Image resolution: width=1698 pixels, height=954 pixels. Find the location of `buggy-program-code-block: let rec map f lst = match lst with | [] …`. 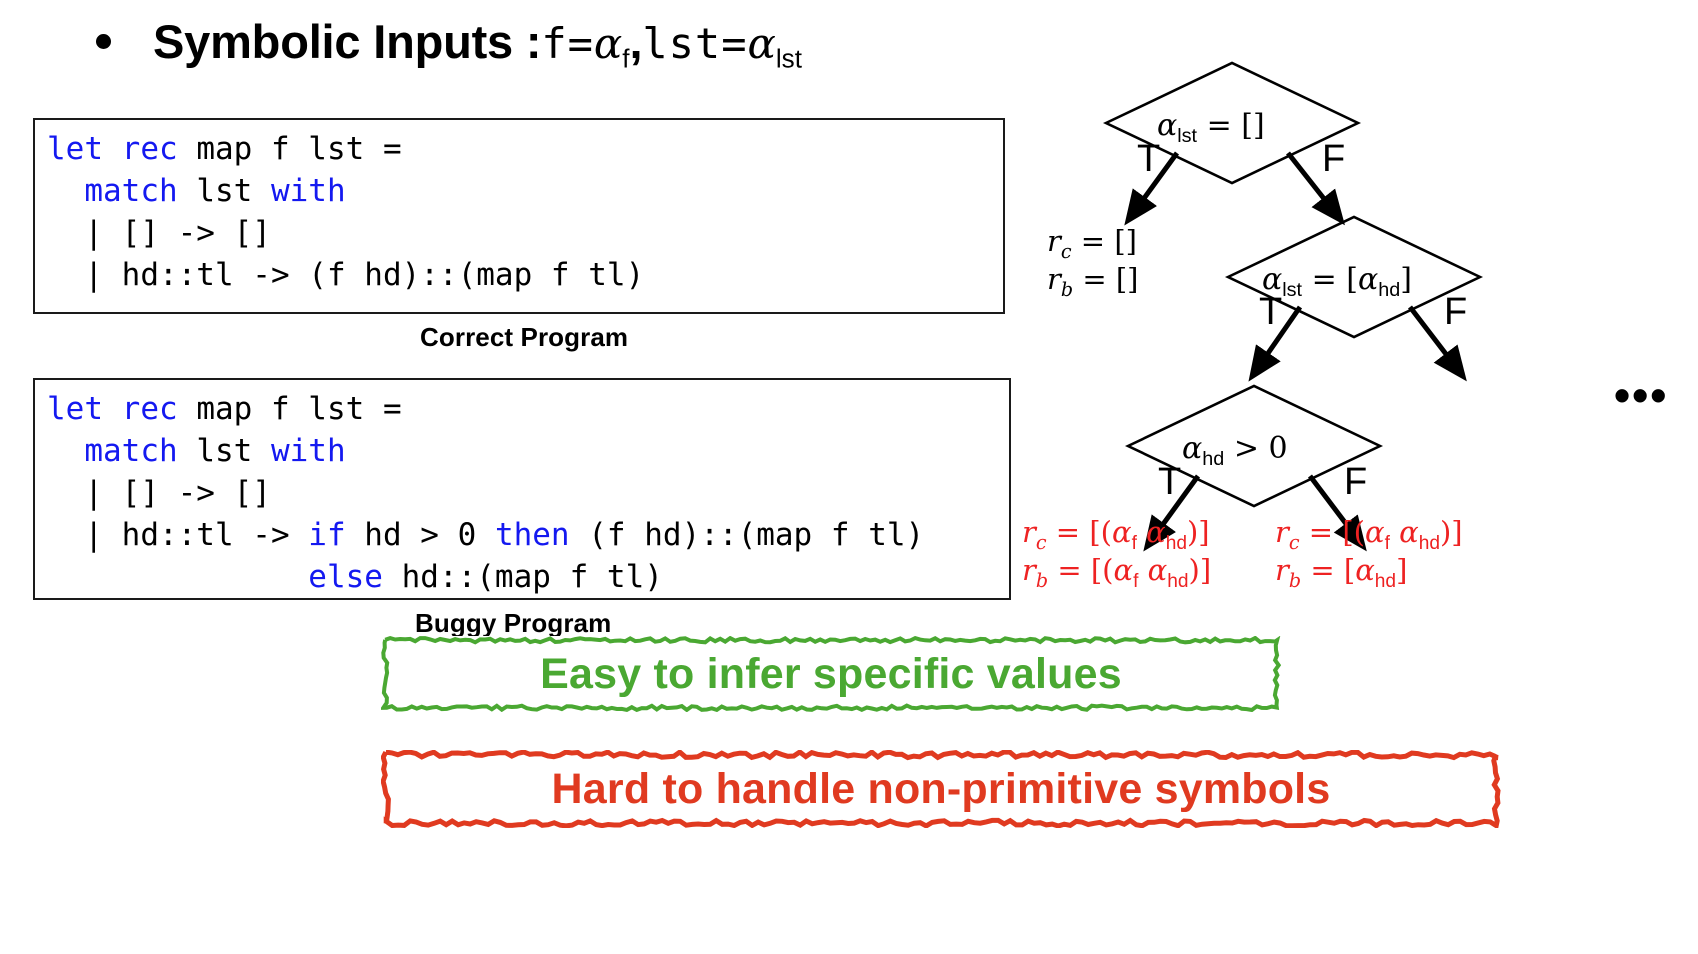

buggy-program-code-block: let rec map f lst = match lst with | [] … is located at coordinates (522, 489).